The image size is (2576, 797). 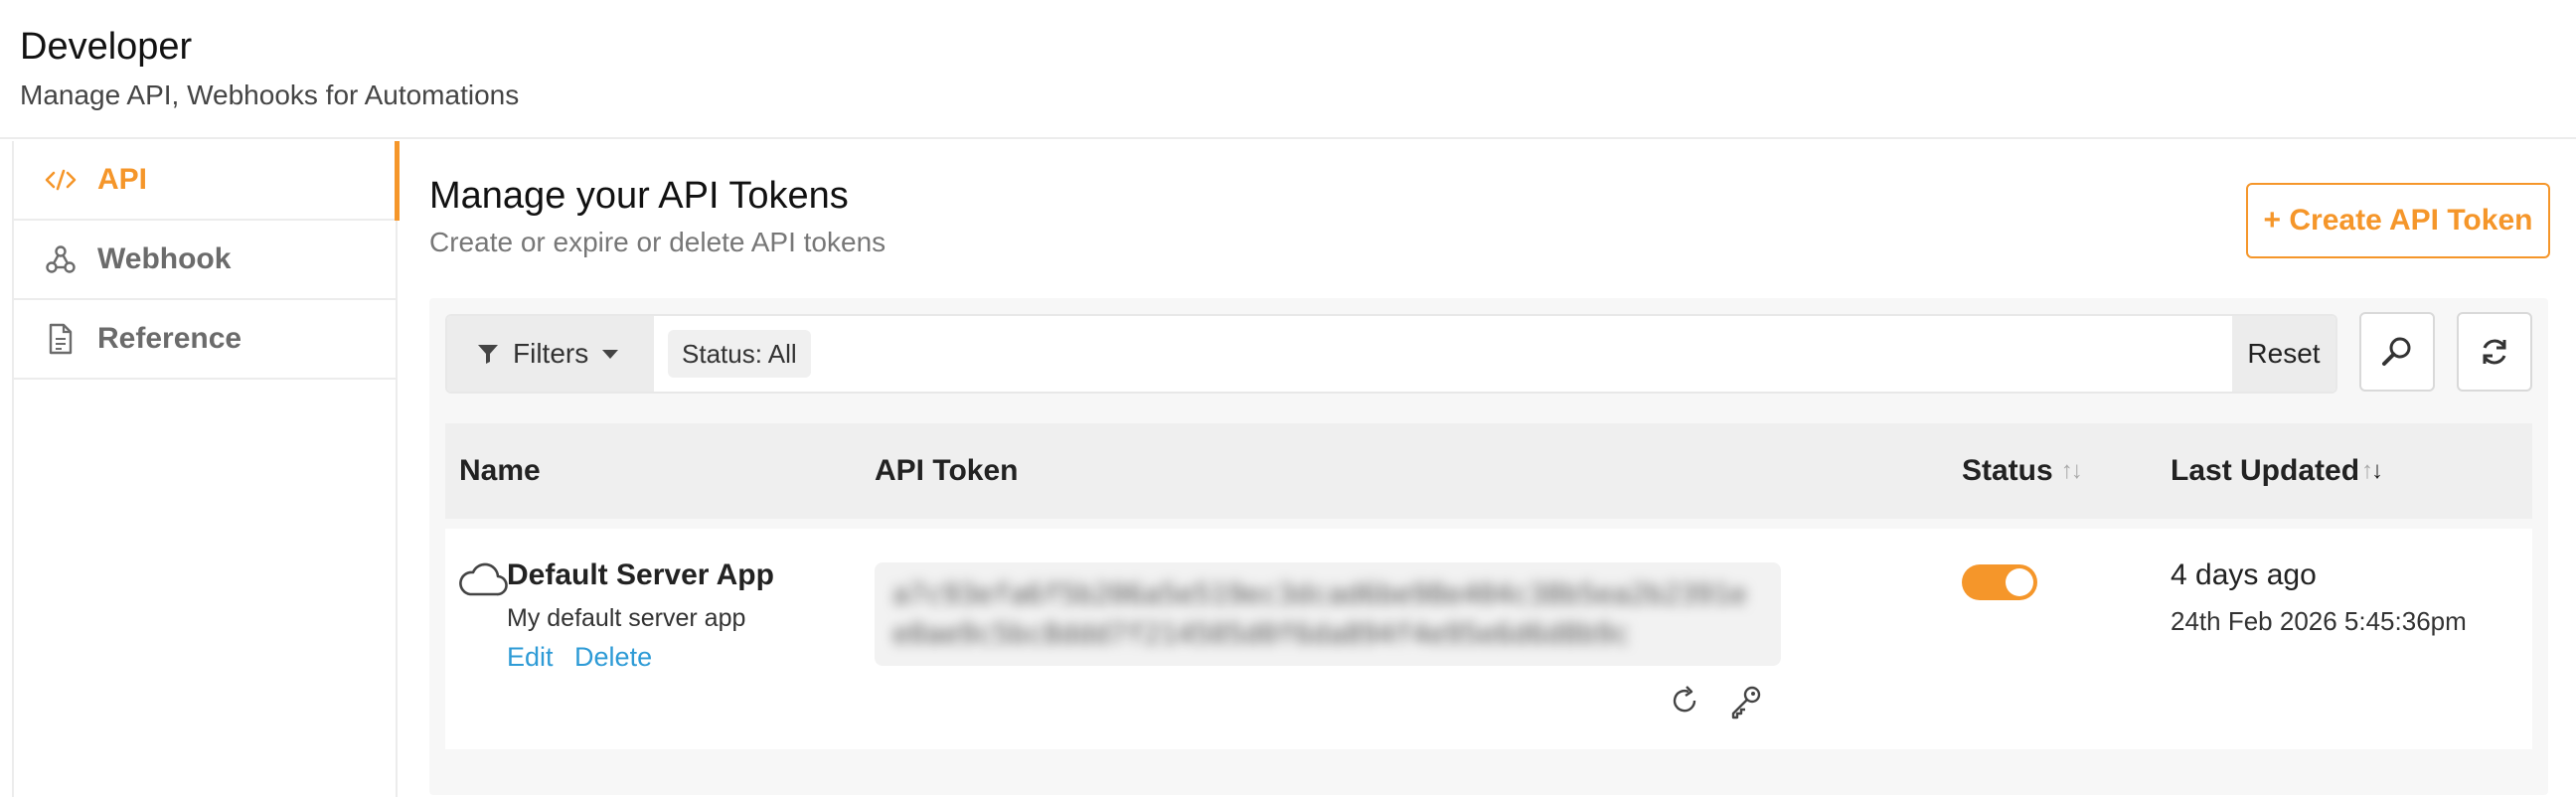 What do you see at coordinates (169, 338) in the screenshot?
I see `sidebar-item-label: Reference` at bounding box center [169, 338].